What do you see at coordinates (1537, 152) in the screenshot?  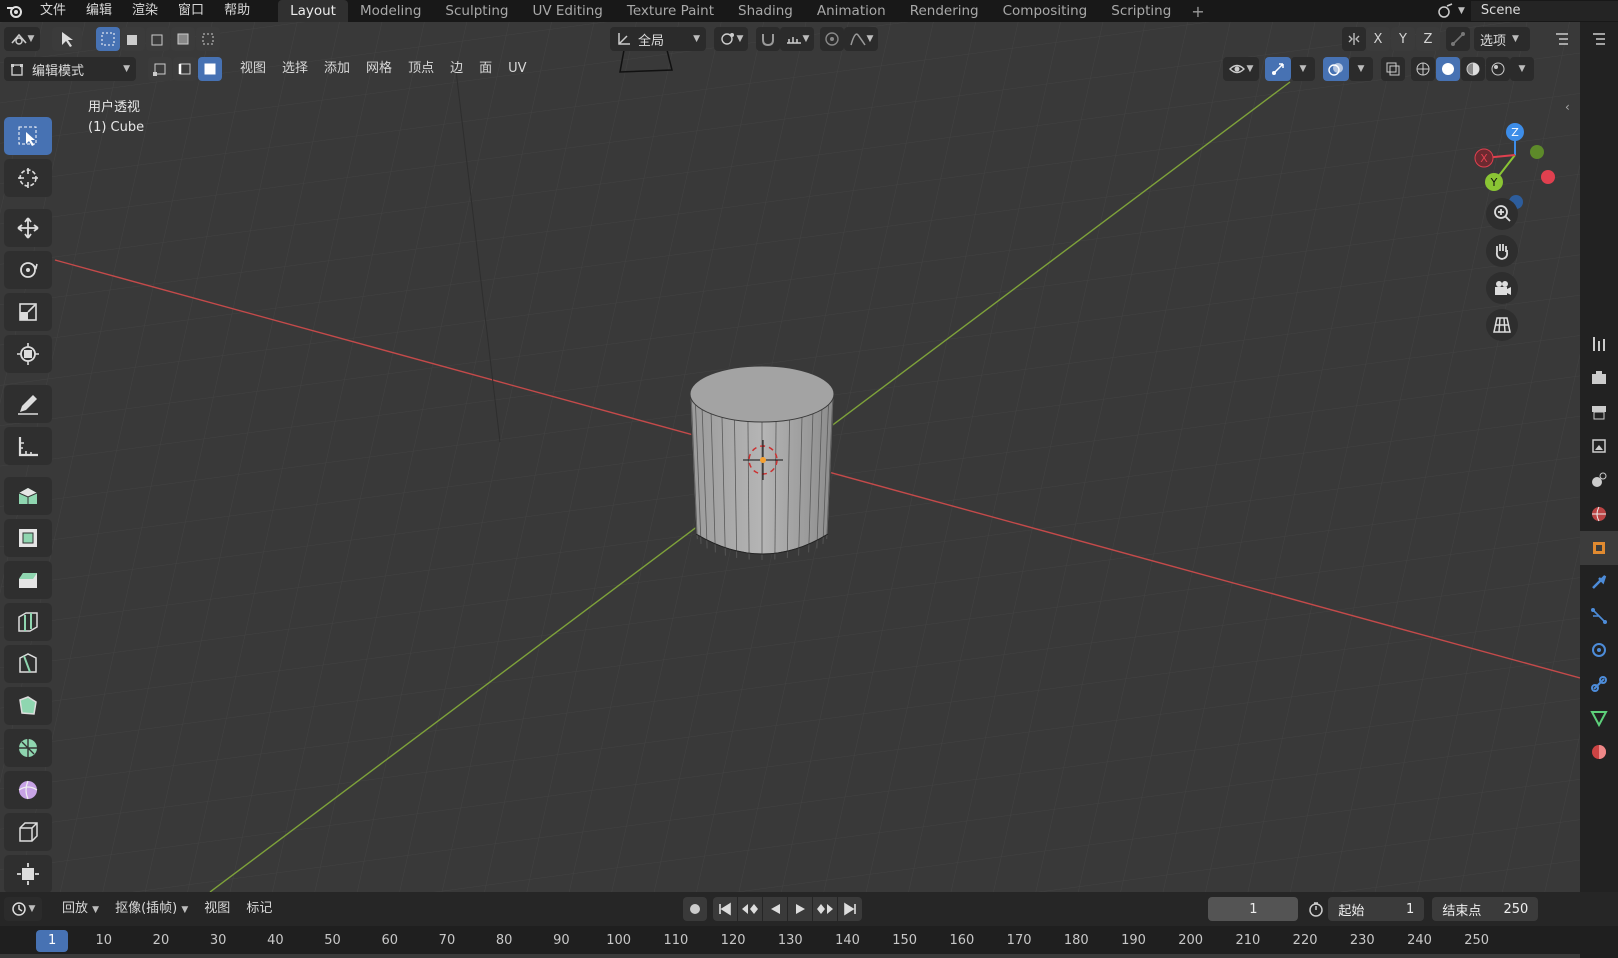 I see `gizmo-neg-y-button` at bounding box center [1537, 152].